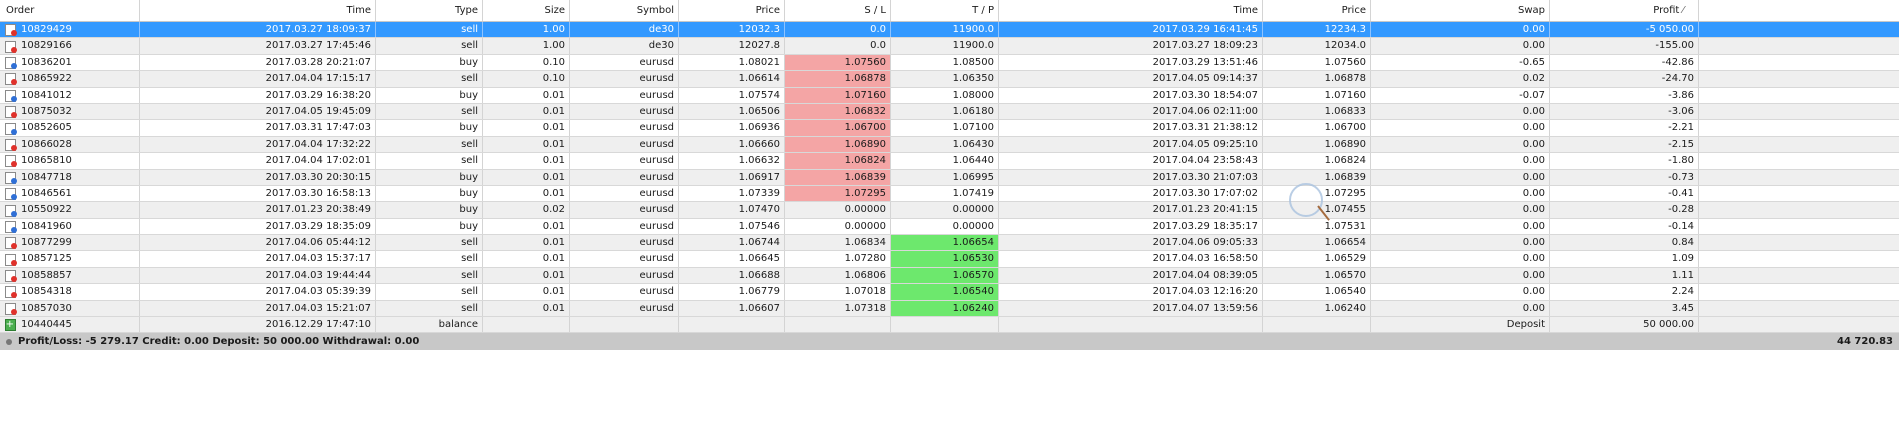 This screenshot has height=429, width=1899. Describe the element at coordinates (732, 144) in the screenshot. I see `open-price-cell: 1.06660` at that location.